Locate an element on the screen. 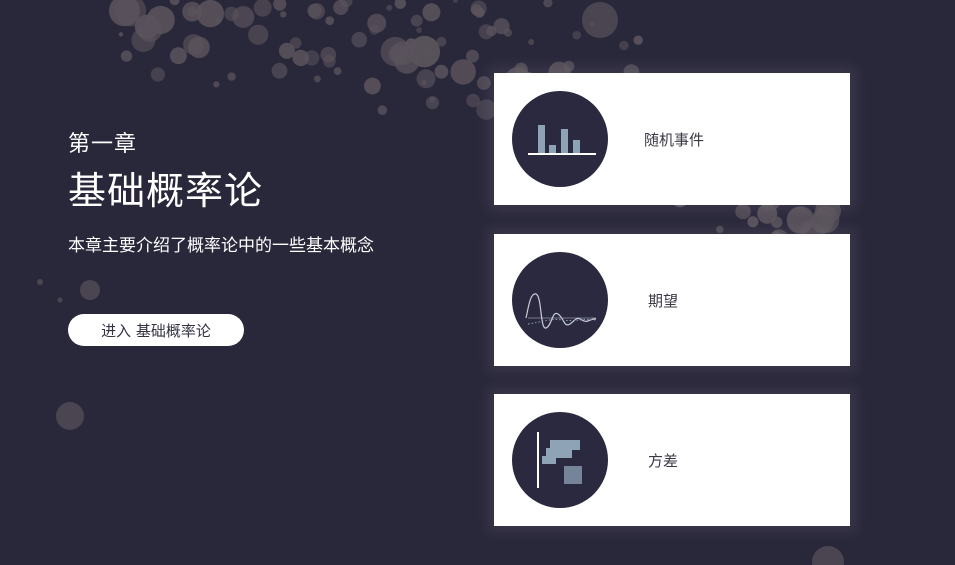  card-expectation: 期望 is located at coordinates (672, 300).